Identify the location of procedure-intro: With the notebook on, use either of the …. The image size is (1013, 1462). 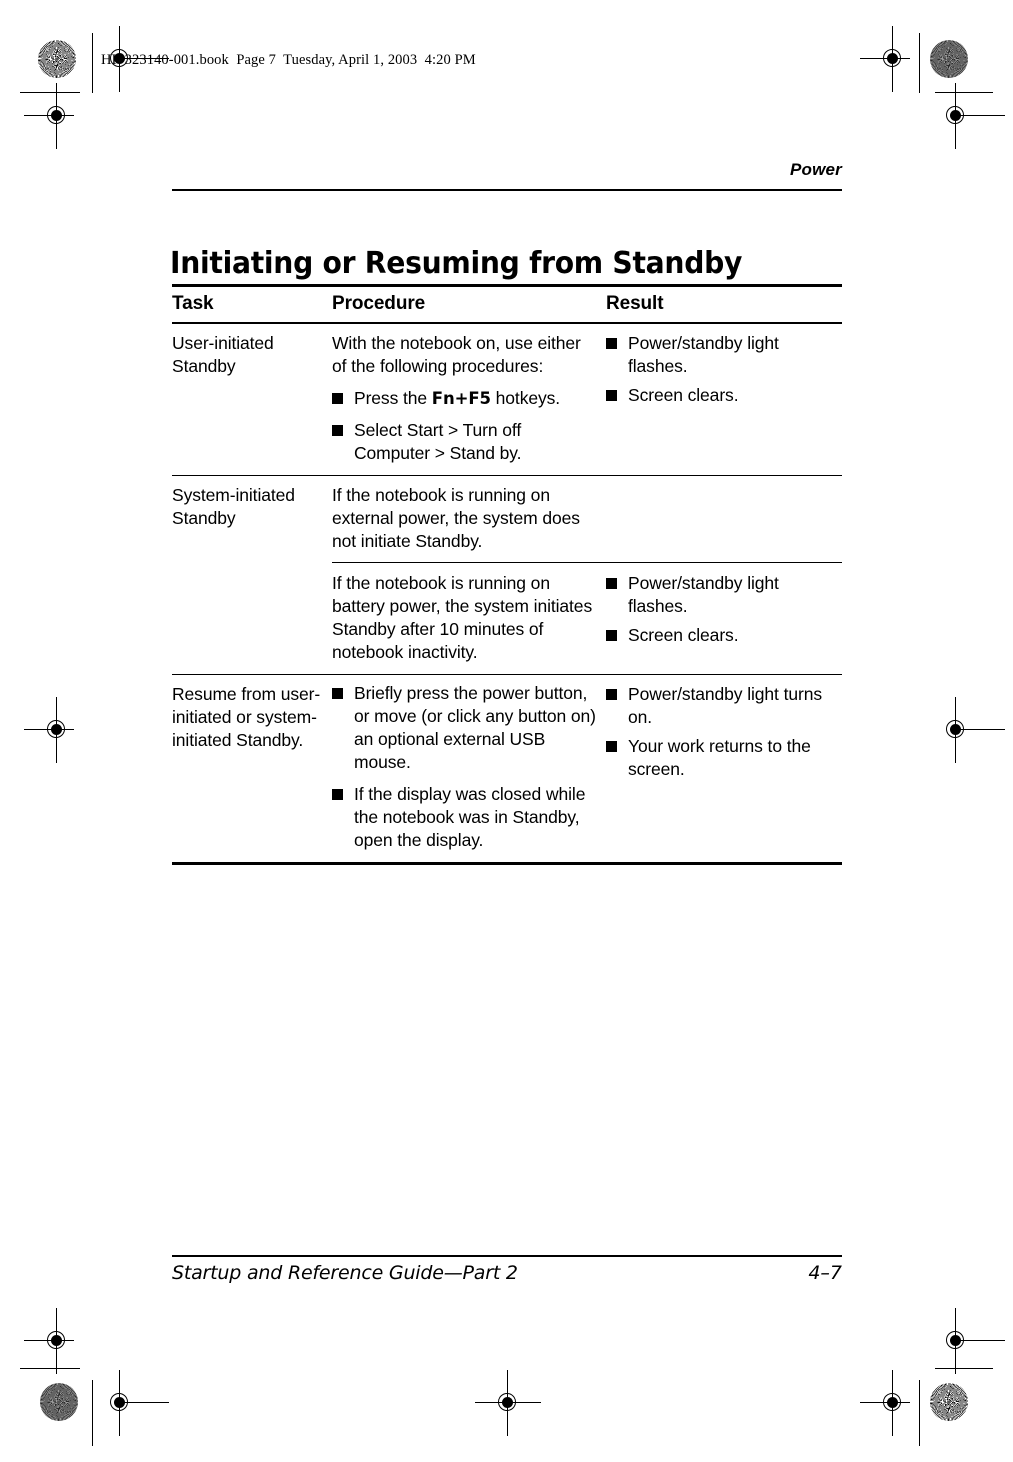
(456, 354).